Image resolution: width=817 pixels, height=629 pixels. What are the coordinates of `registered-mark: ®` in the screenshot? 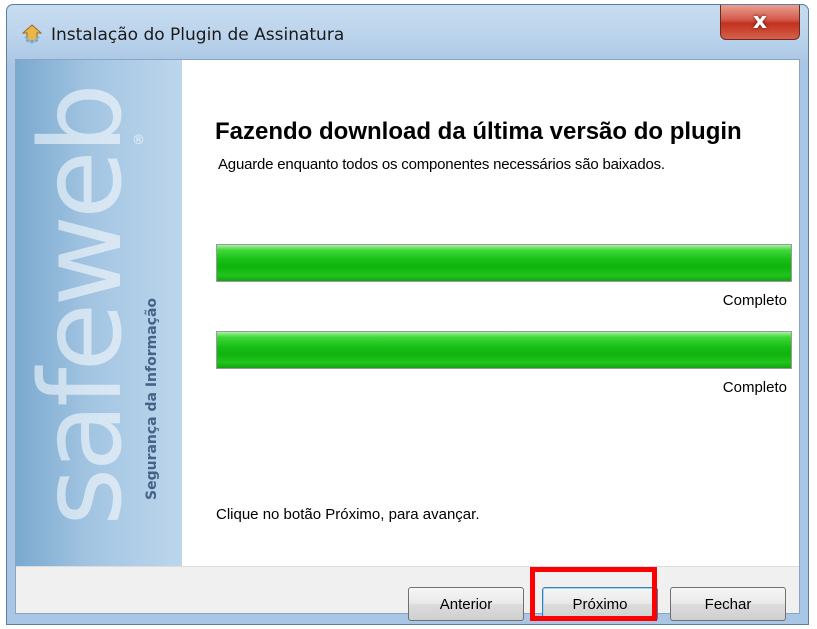 It's located at (138, 140).